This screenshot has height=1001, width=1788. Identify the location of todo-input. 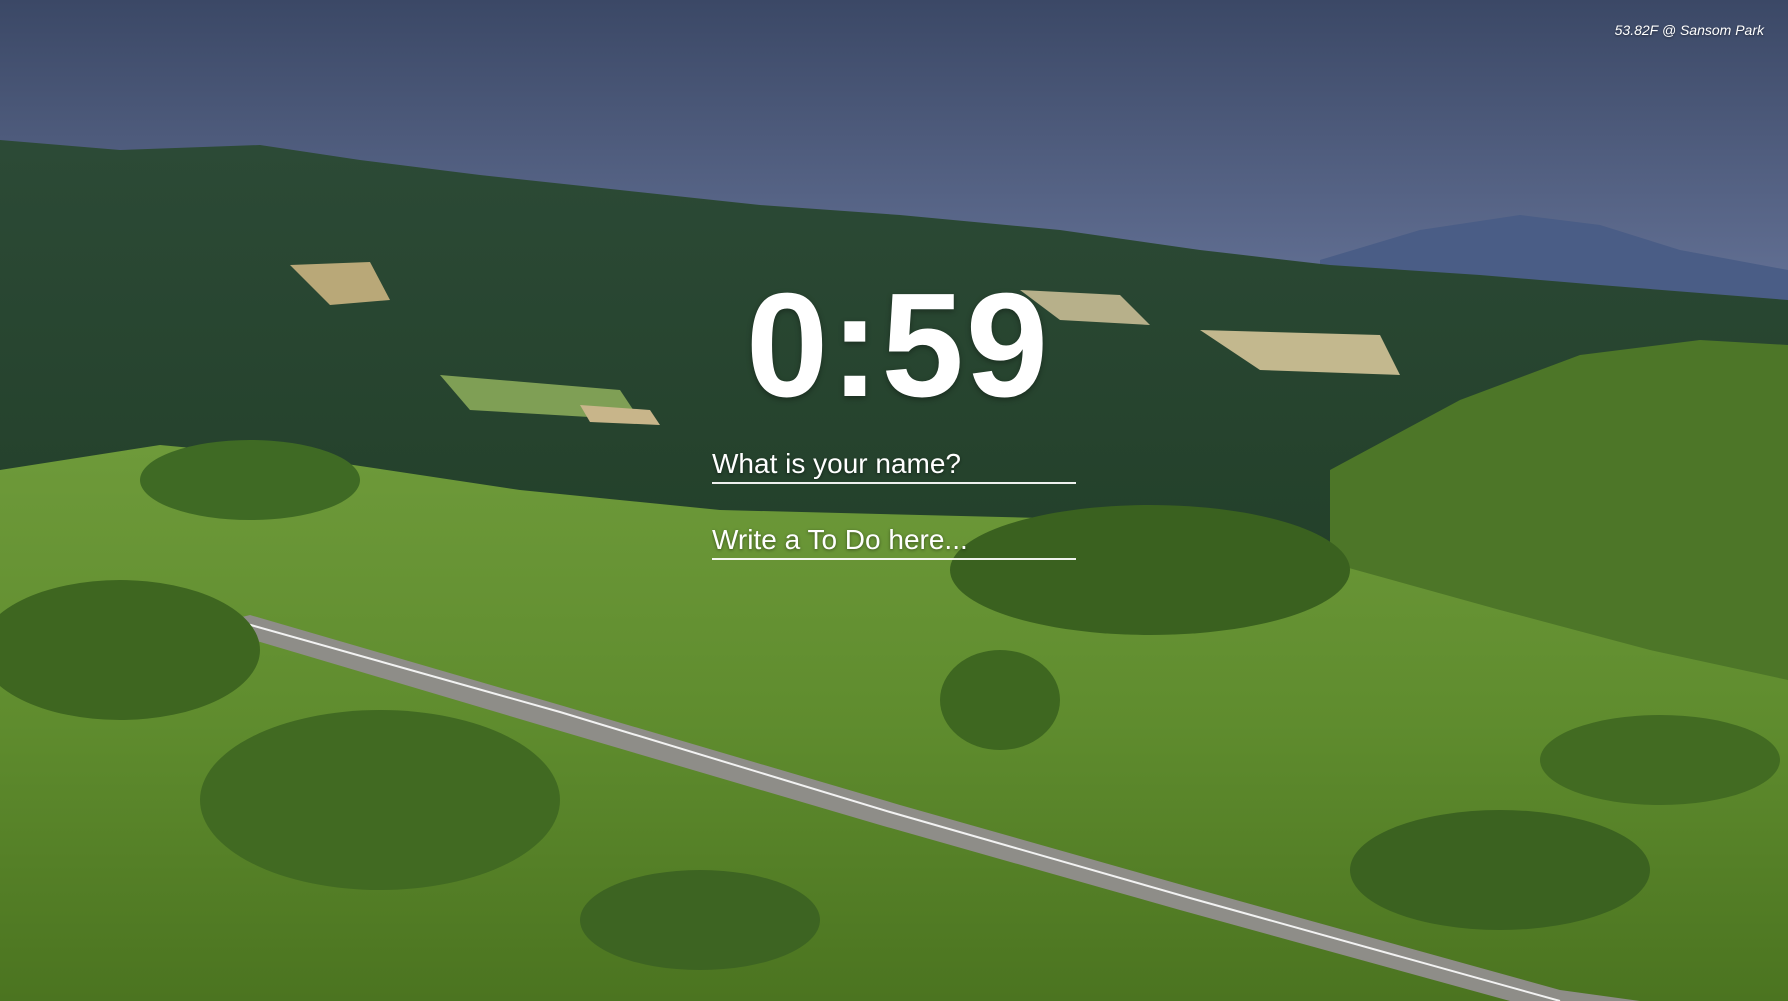
(894, 542).